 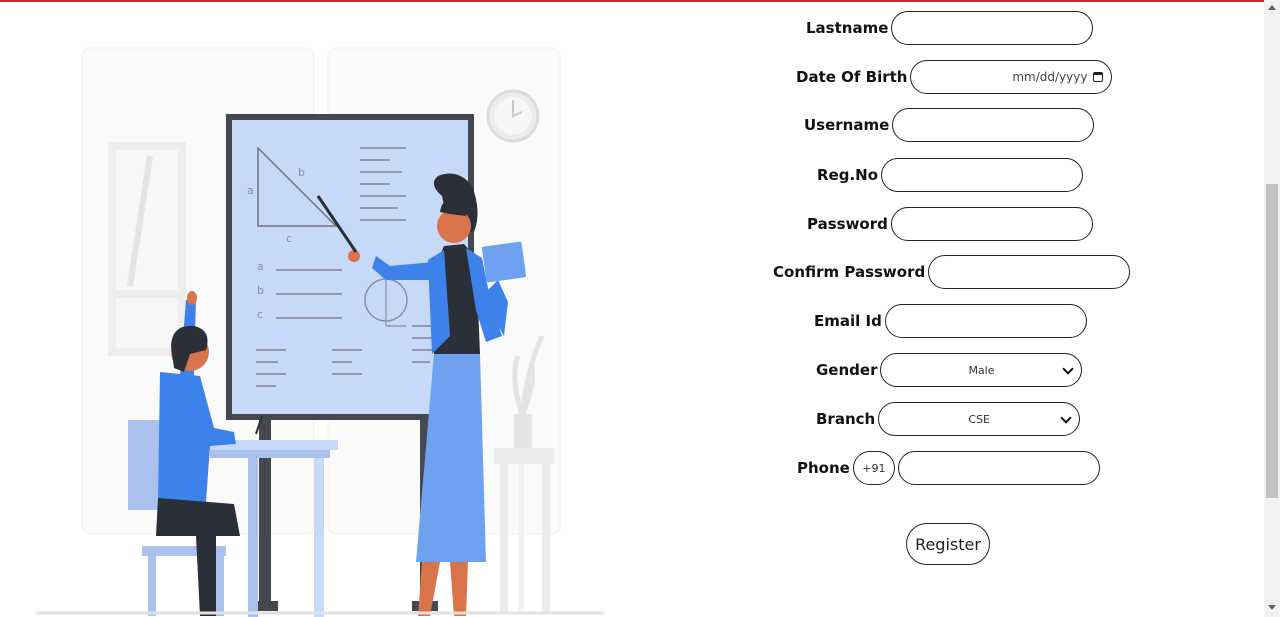 I want to click on gender-row: Gender Male, so click(x=949, y=370).